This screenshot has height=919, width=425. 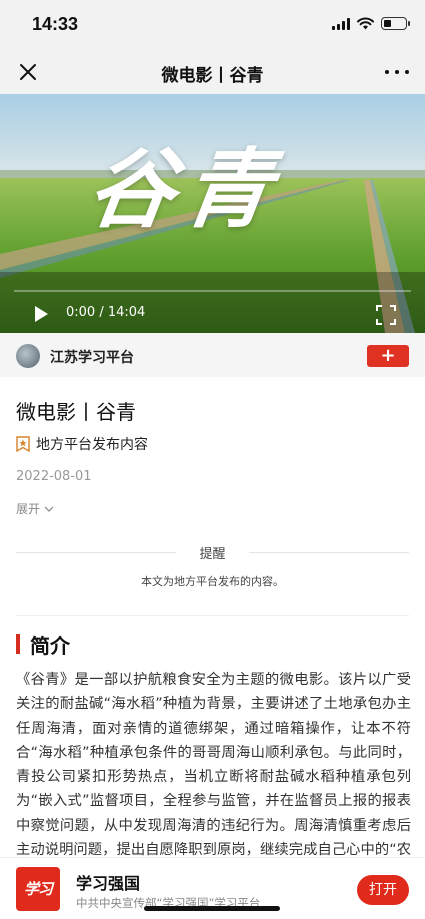 I want to click on expand-button: 展开, so click(x=35, y=508).